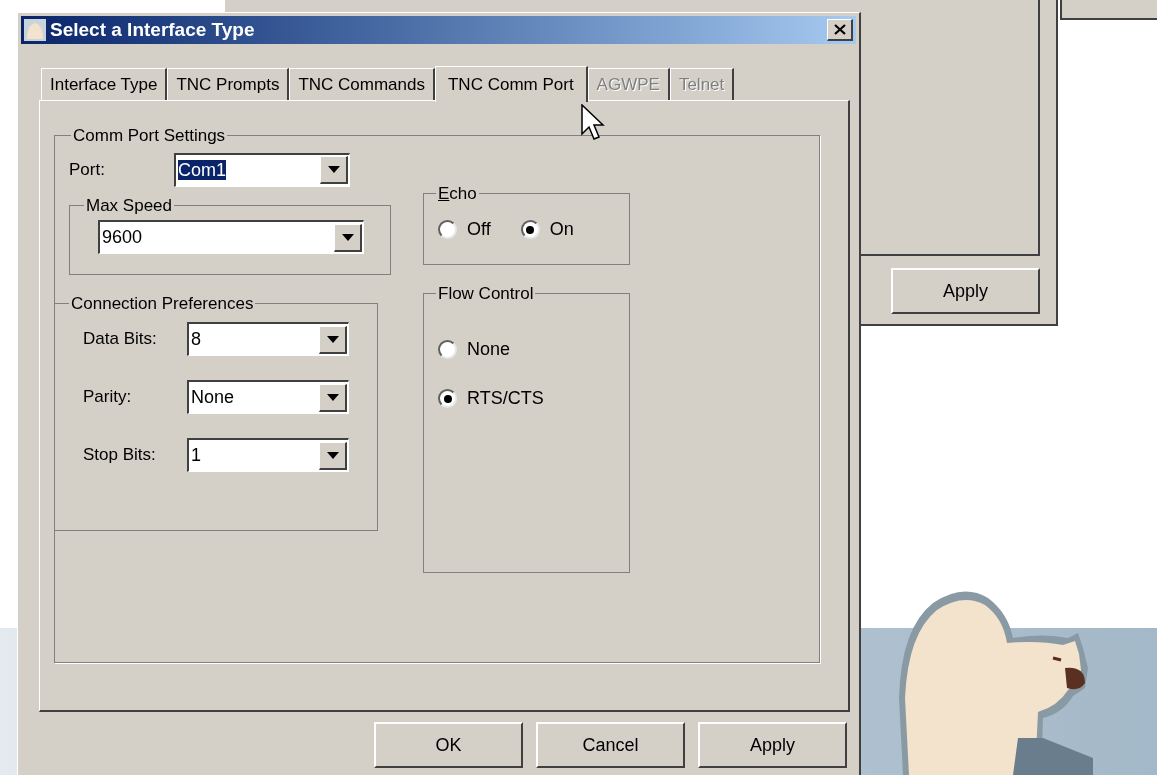  Describe the element at coordinates (268, 455) in the screenshot. I see `dropdown-field: 1` at that location.